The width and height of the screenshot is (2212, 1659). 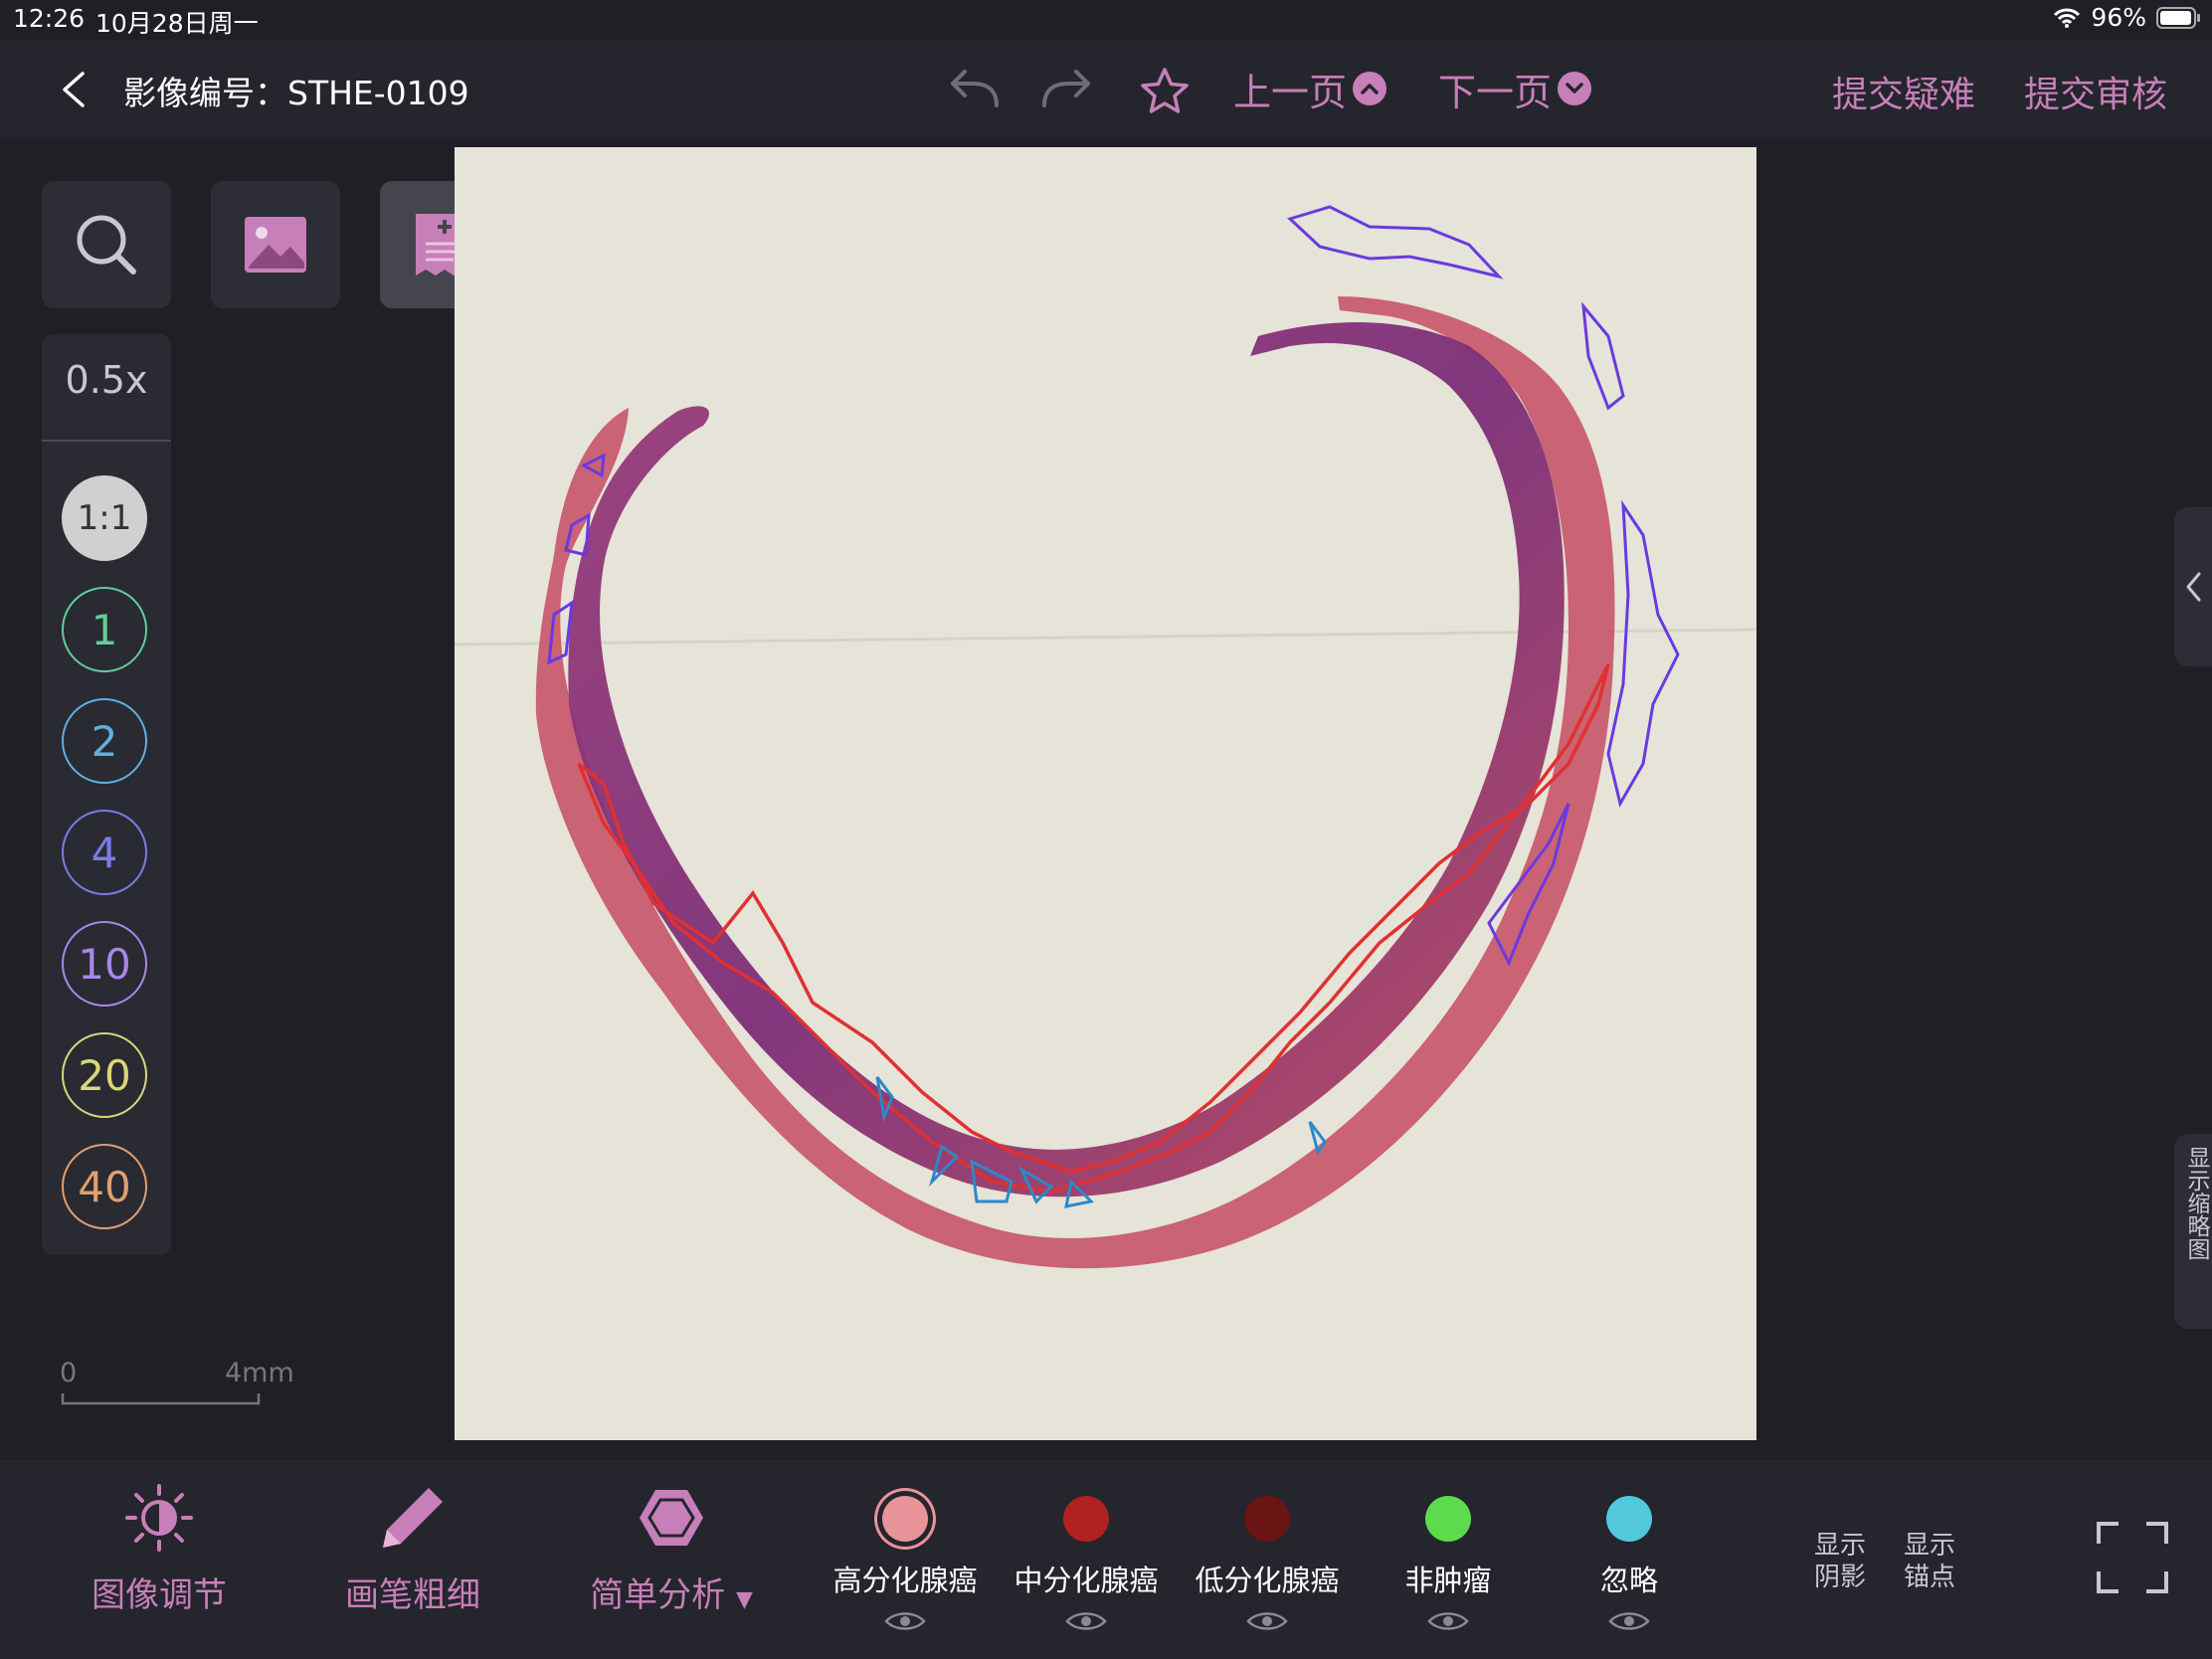 What do you see at coordinates (1903, 91) in the screenshot?
I see `submit-question-button: 提交疑难` at bounding box center [1903, 91].